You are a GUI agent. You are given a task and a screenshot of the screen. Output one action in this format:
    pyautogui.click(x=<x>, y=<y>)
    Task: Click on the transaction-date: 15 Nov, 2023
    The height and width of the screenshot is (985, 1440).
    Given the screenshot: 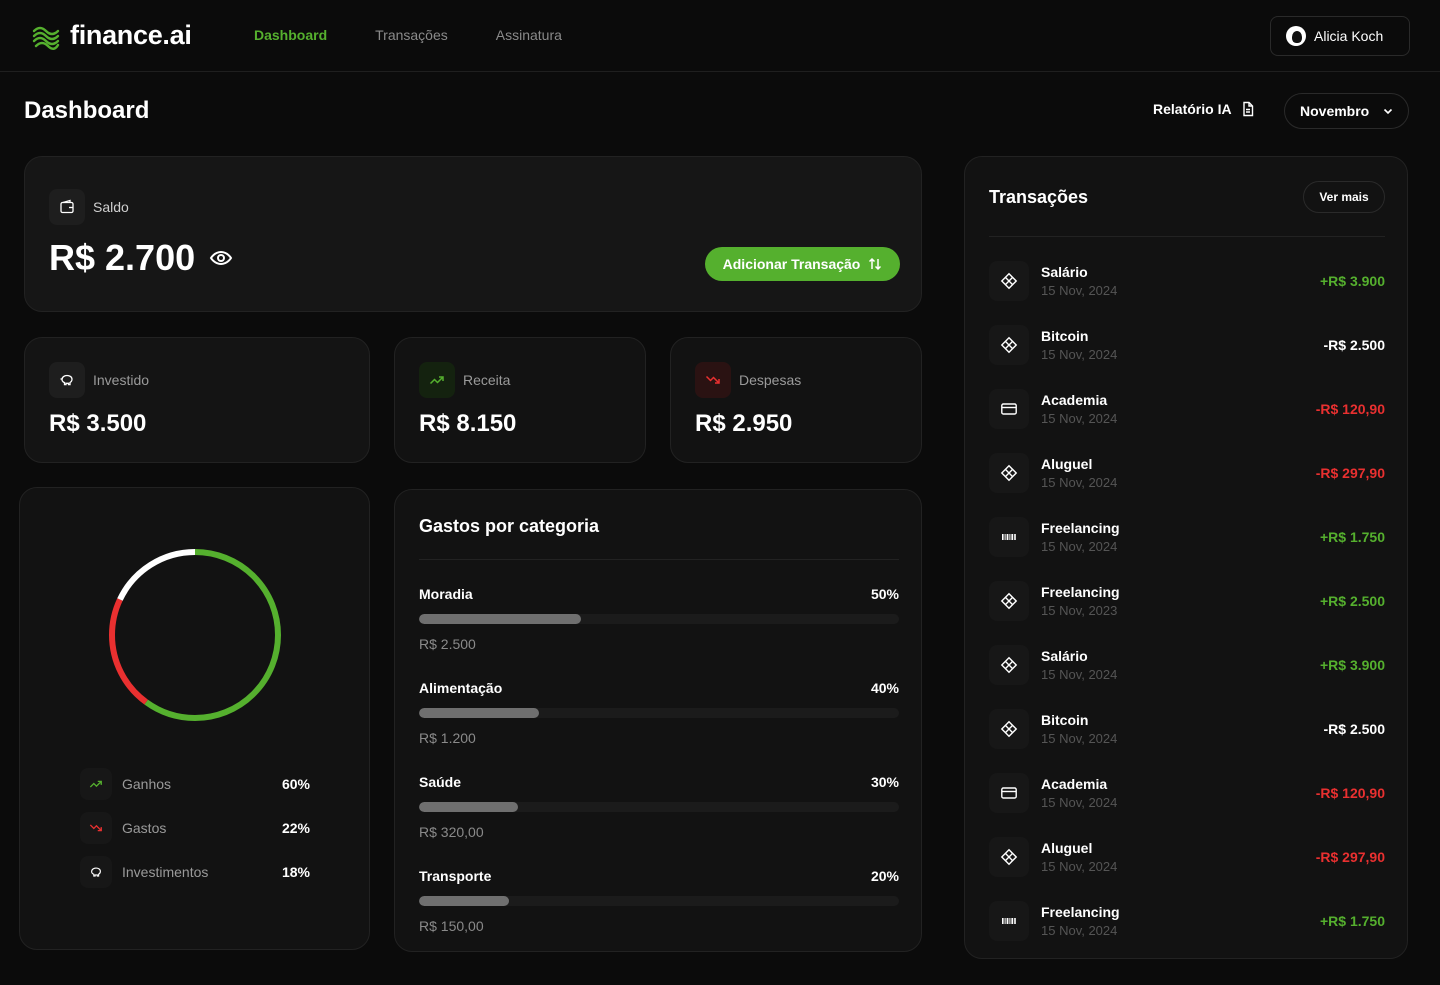 What is the action you would take?
    pyautogui.click(x=1079, y=610)
    